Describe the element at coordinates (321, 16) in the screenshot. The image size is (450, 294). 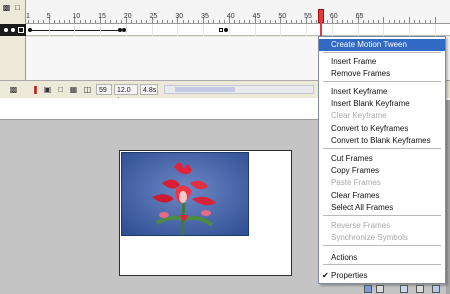
I see `playhead` at that location.